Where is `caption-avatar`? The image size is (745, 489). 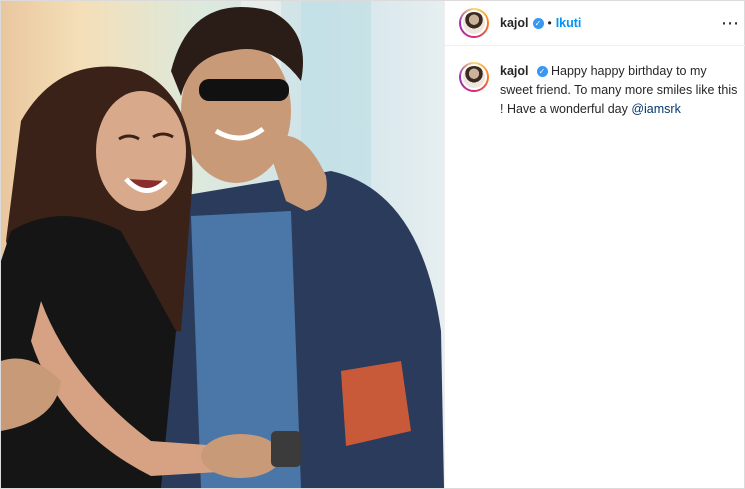
caption-avatar is located at coordinates (474, 77).